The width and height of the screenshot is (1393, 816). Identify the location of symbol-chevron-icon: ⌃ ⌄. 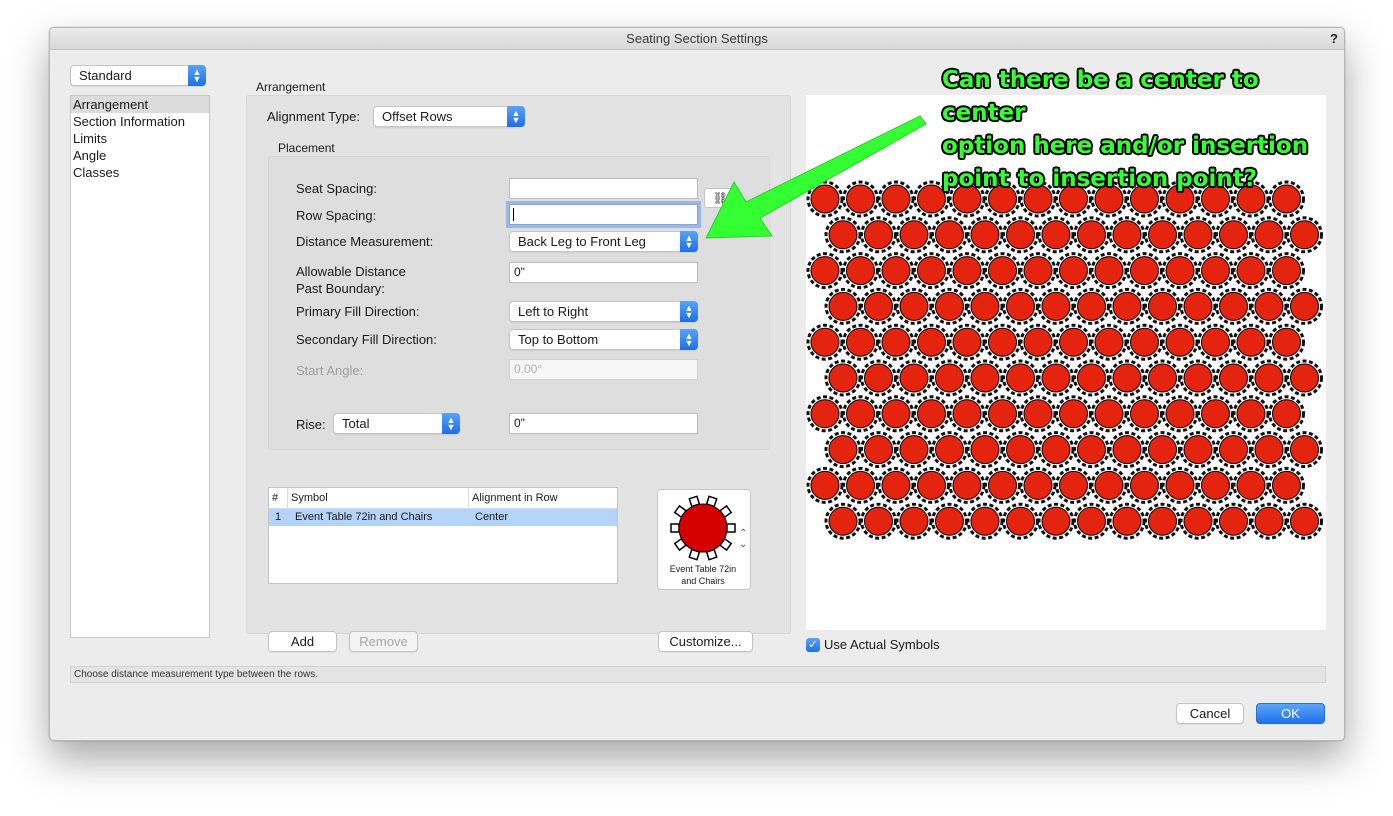
(743, 539).